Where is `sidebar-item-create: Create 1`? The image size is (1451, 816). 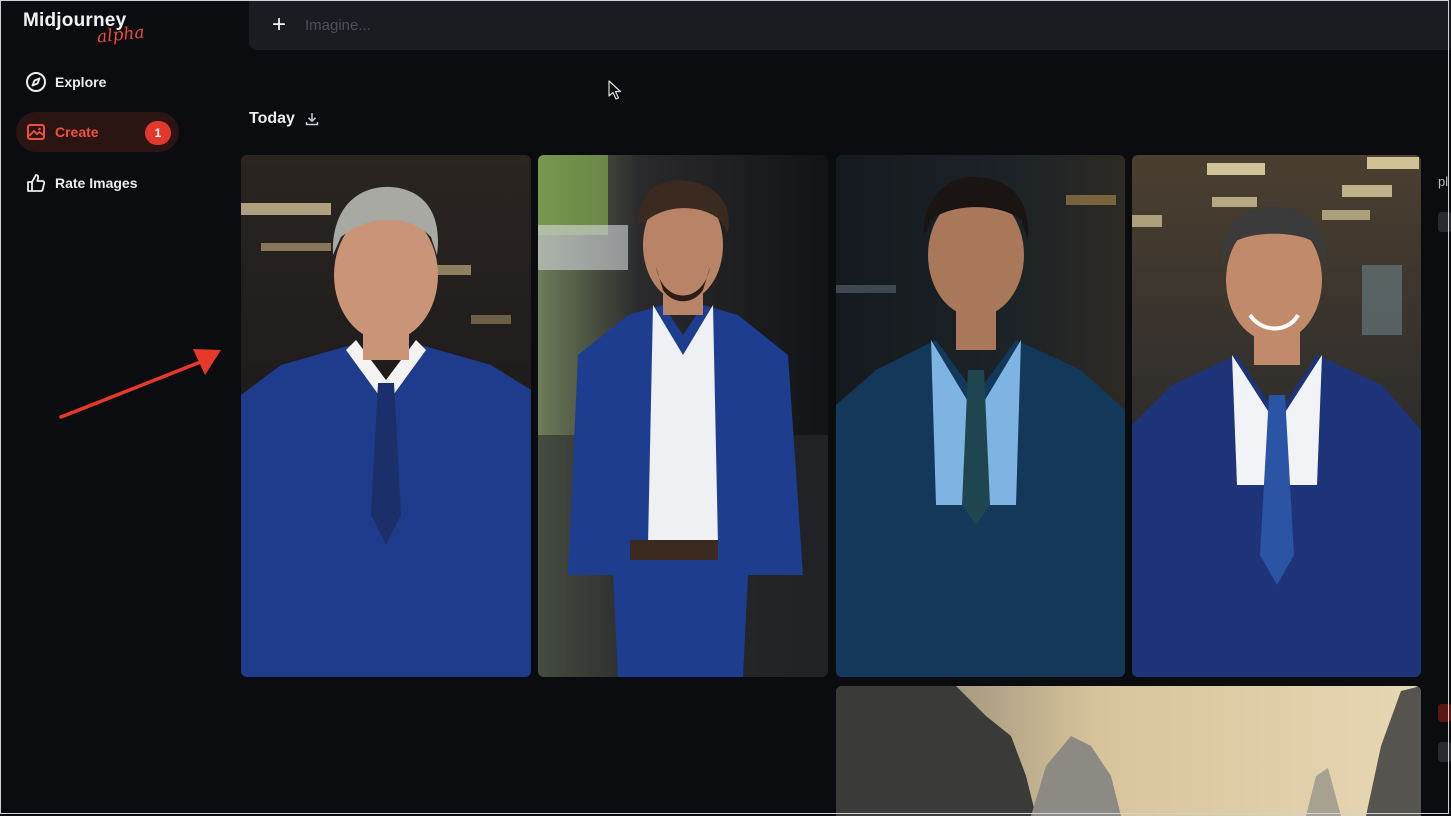 sidebar-item-create: Create 1 is located at coordinates (97, 132).